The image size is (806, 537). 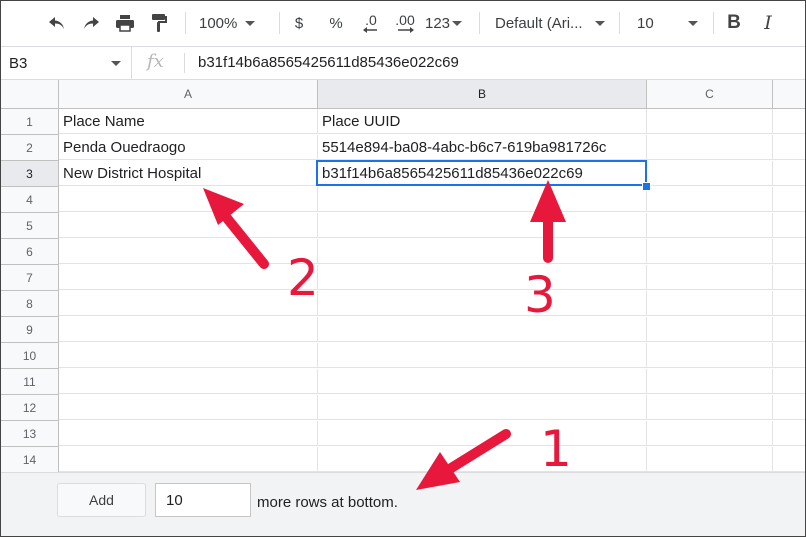 I want to click on row-header-13: 13, so click(x=30, y=434).